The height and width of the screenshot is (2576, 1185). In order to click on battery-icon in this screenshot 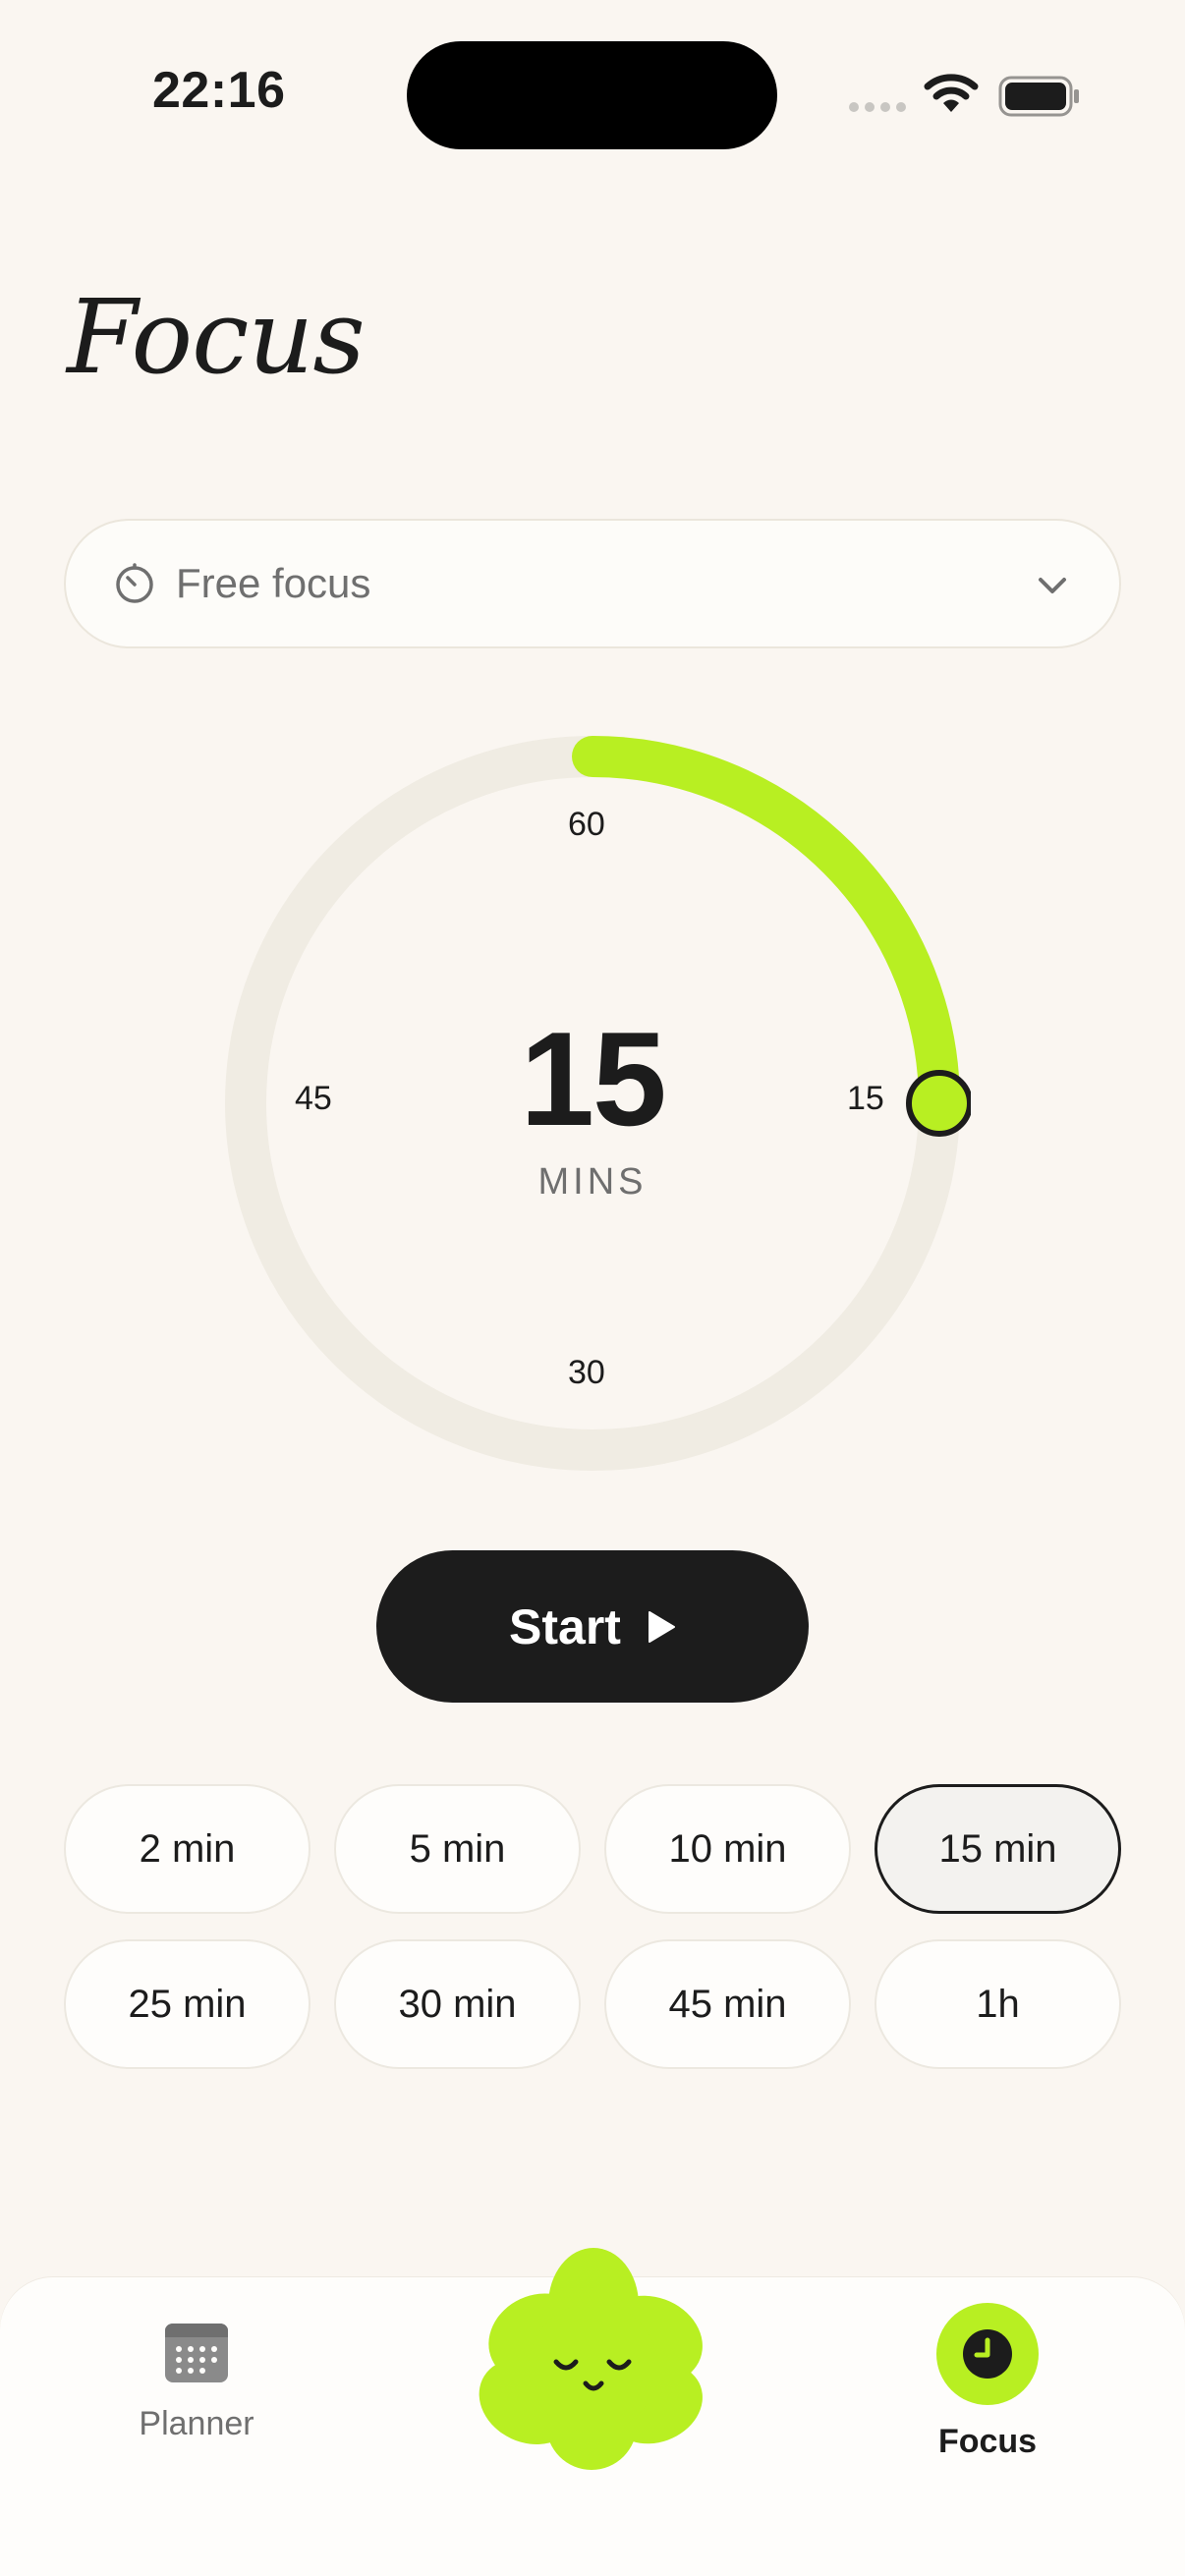, I will do `click(1038, 96)`.